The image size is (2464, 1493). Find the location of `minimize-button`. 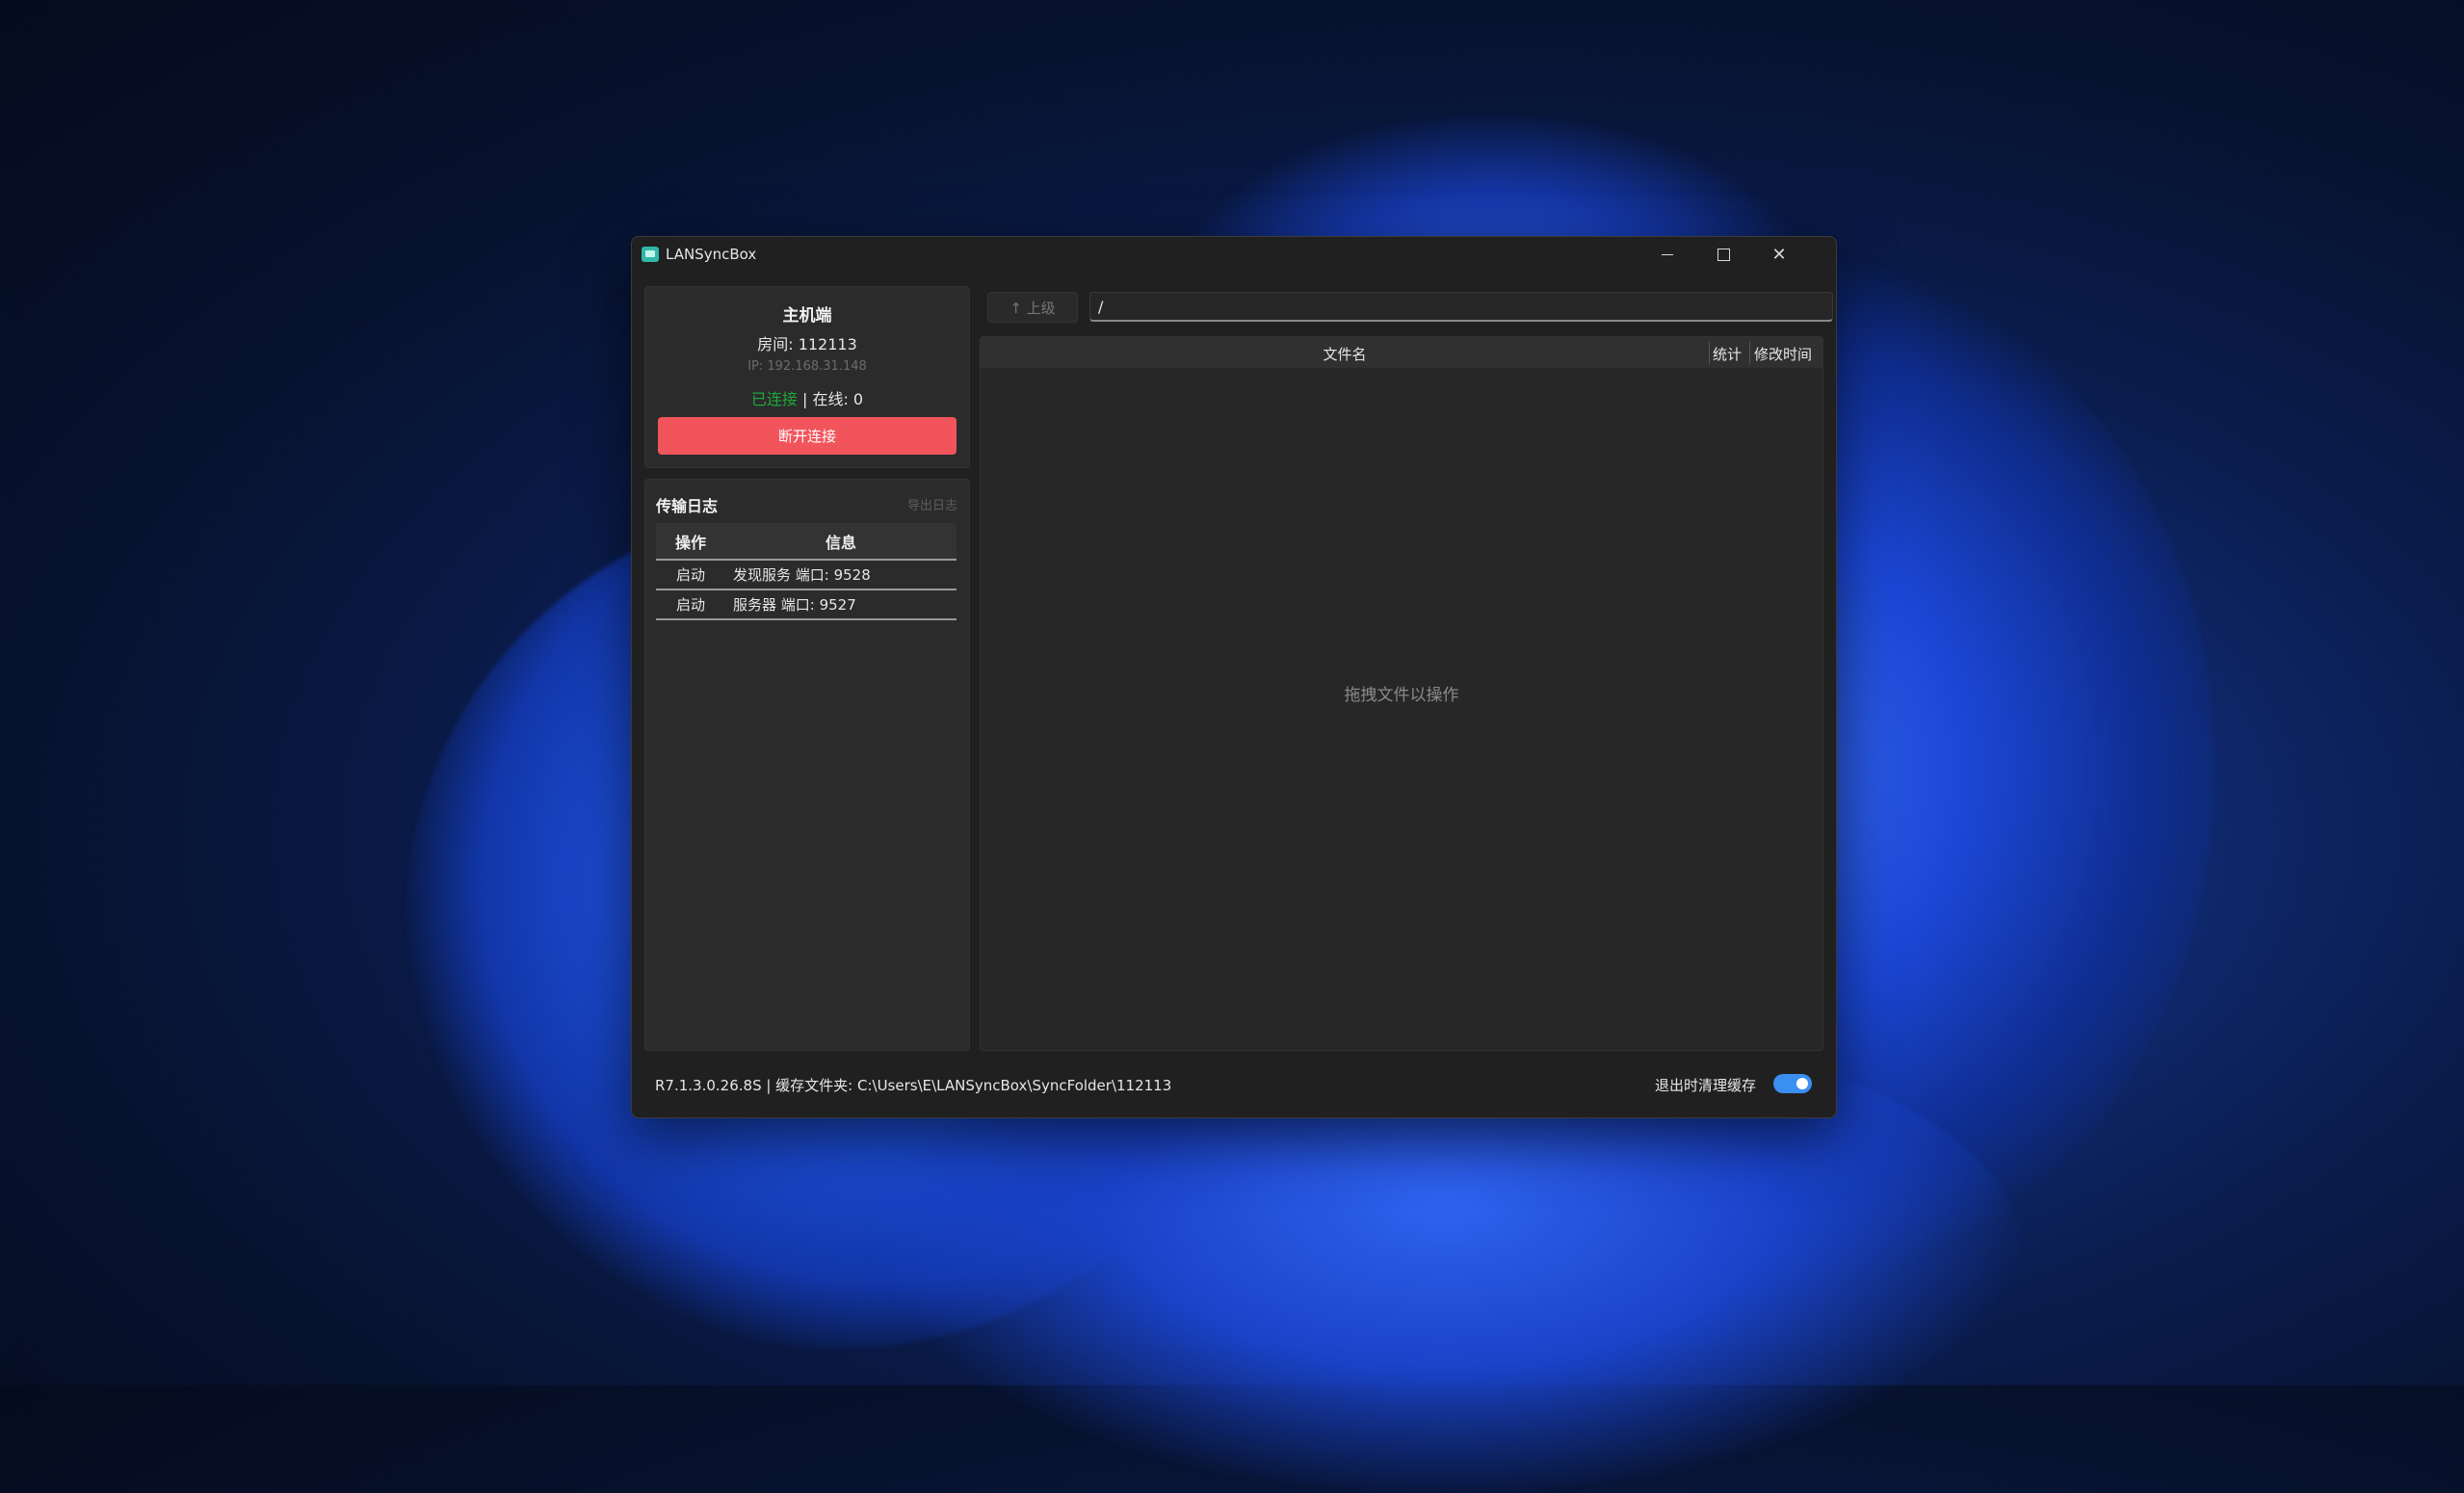

minimize-button is located at coordinates (1667, 254).